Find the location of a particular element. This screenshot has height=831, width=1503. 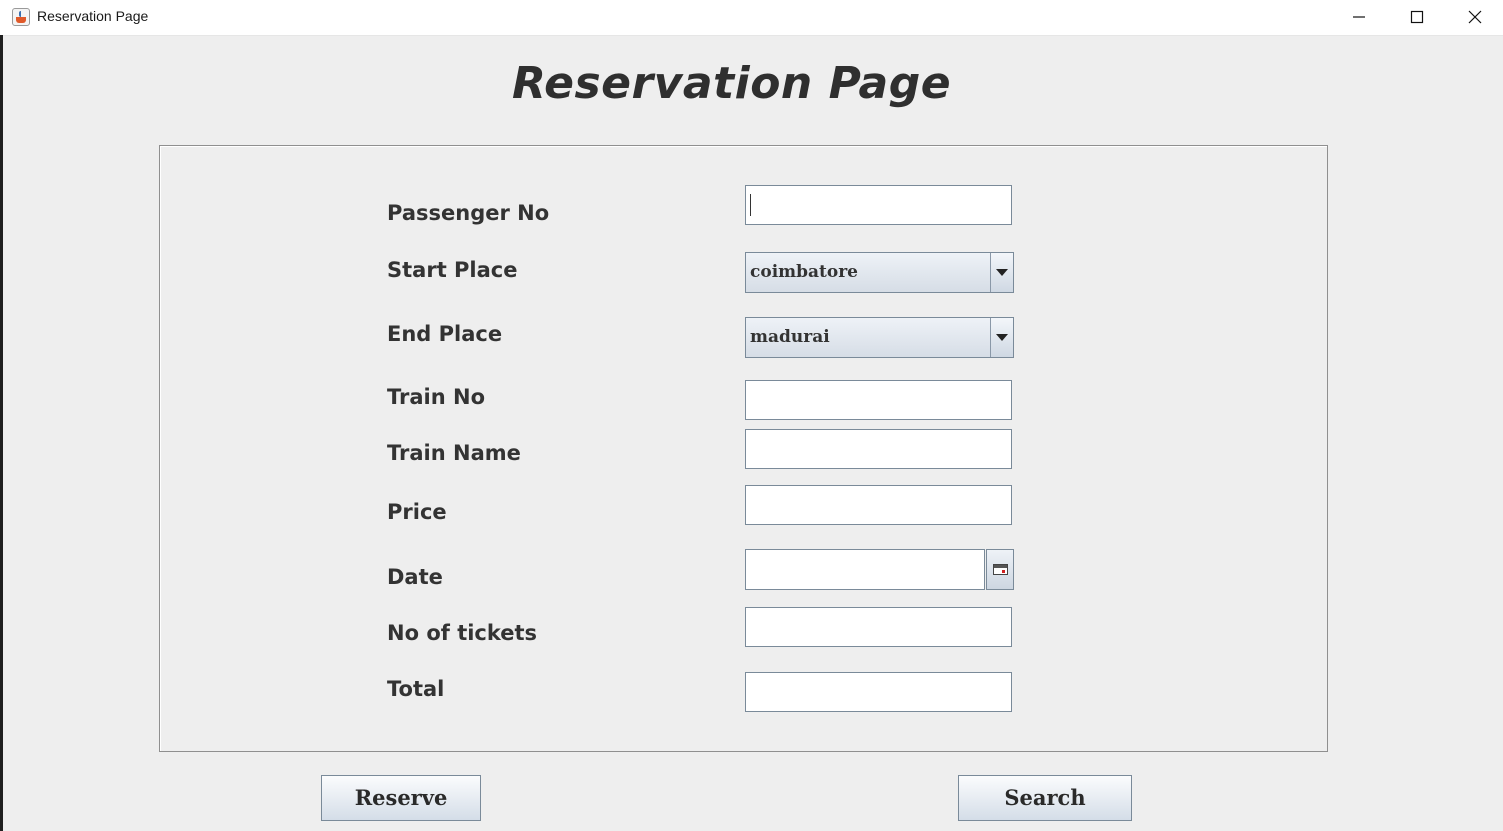

search-button: Search is located at coordinates (1045, 798).